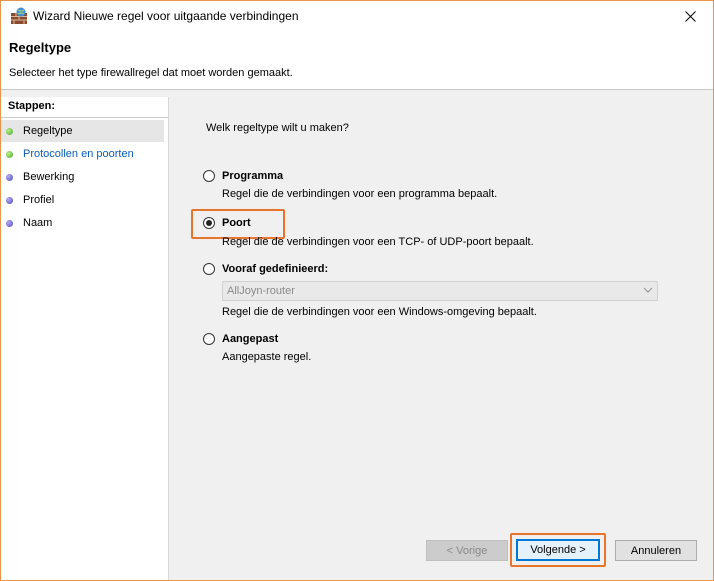  I want to click on step-profiel: Profiel, so click(82, 200).